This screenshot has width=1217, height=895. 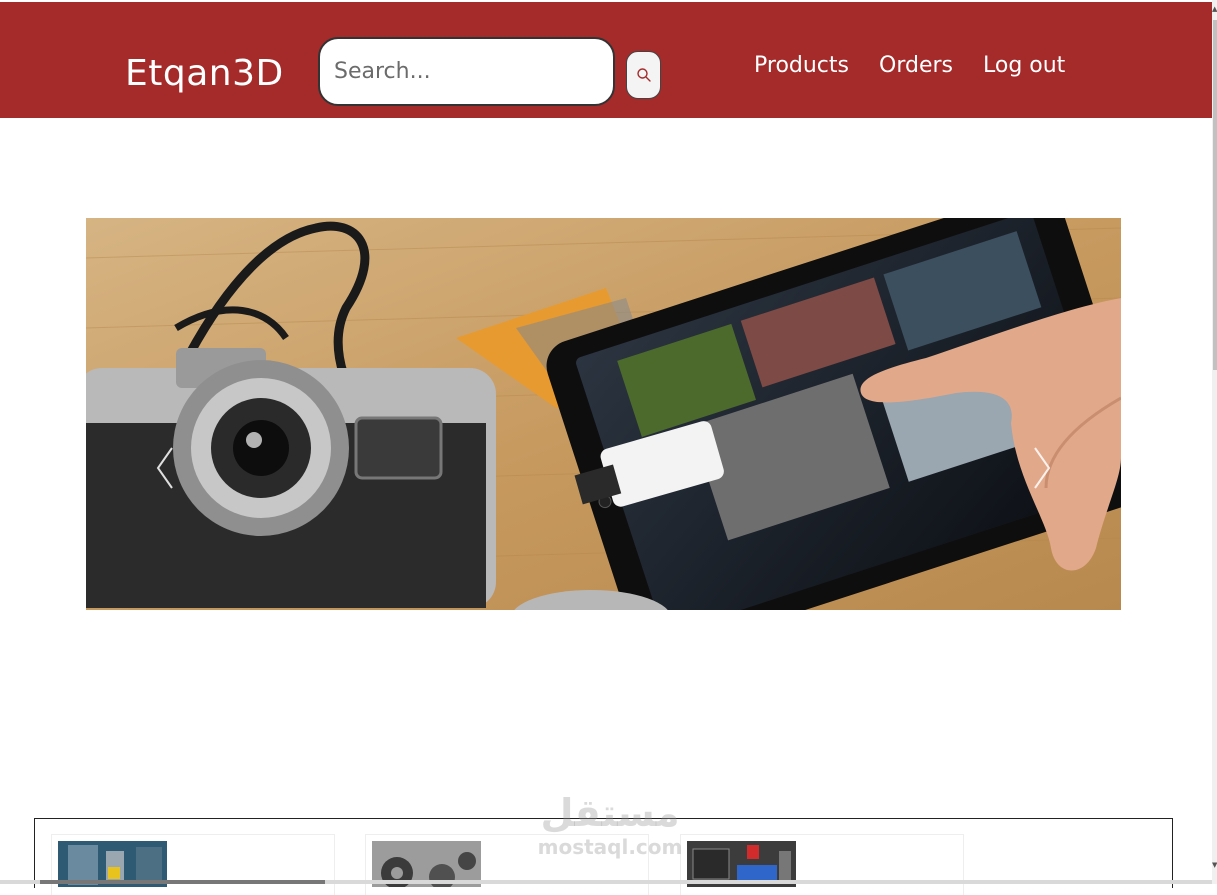 What do you see at coordinates (801, 66) in the screenshot?
I see `nav-link-products: Products` at bounding box center [801, 66].